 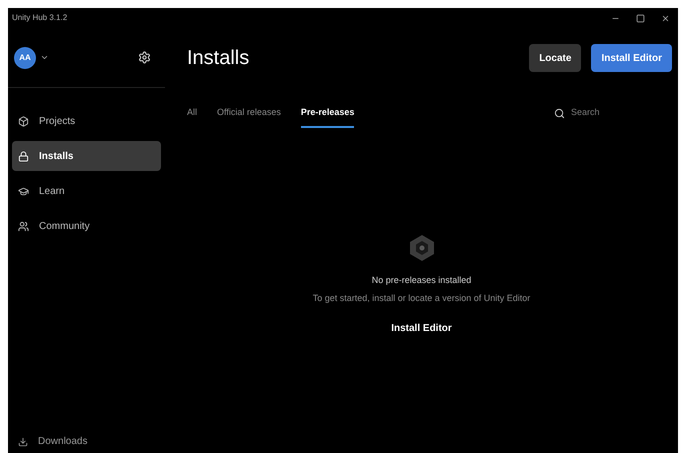 I want to click on sidebar-item: Projects, so click(x=86, y=121).